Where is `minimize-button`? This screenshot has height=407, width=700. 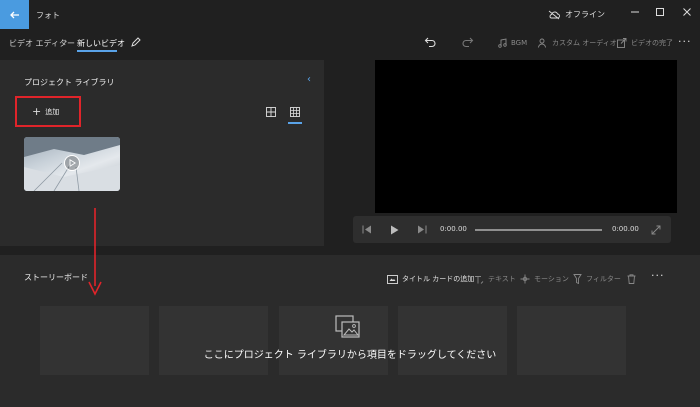
minimize-button is located at coordinates (635, 12).